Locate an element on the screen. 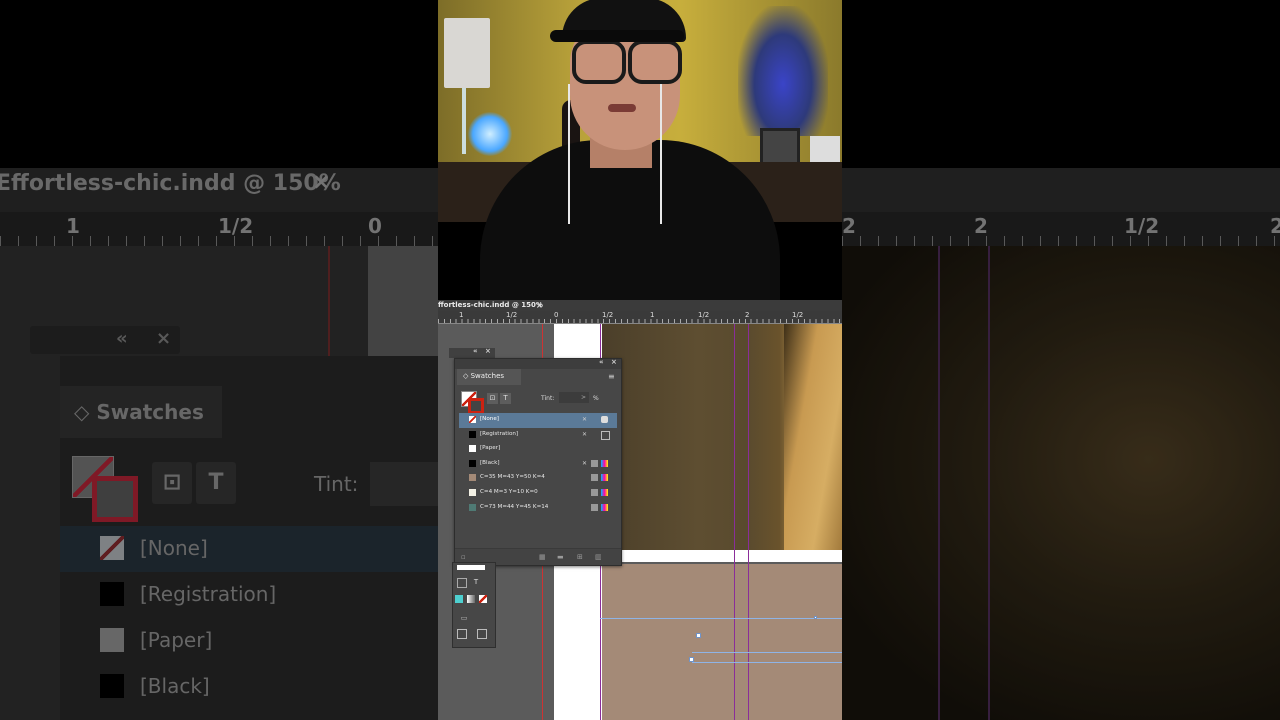 This screenshot has height=720, width=1280. document-tab: ffortless-chic.indd @ 150% × is located at coordinates (640, 305).